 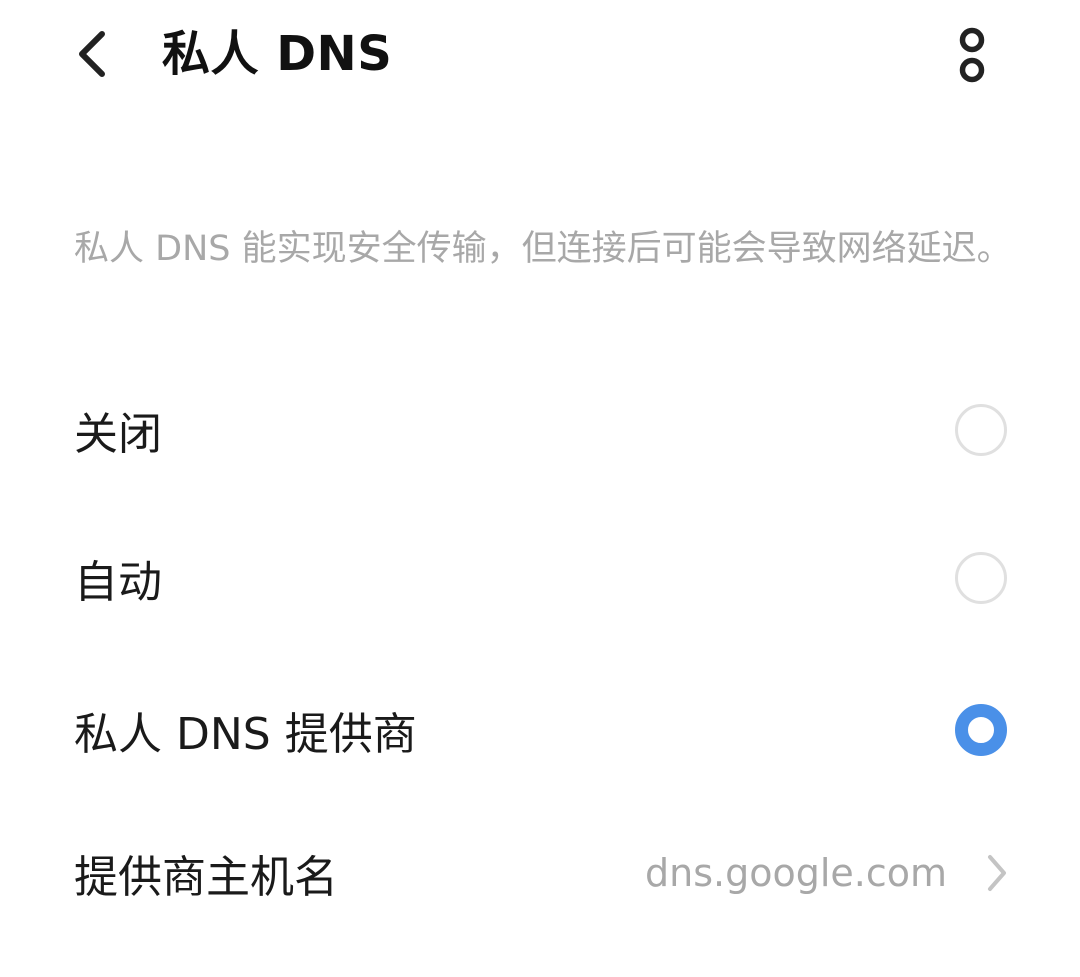 I want to click on description-text: 私人 DNS 能实现安全传输，但连接后可能会导致网络延迟。, so click(x=543, y=249).